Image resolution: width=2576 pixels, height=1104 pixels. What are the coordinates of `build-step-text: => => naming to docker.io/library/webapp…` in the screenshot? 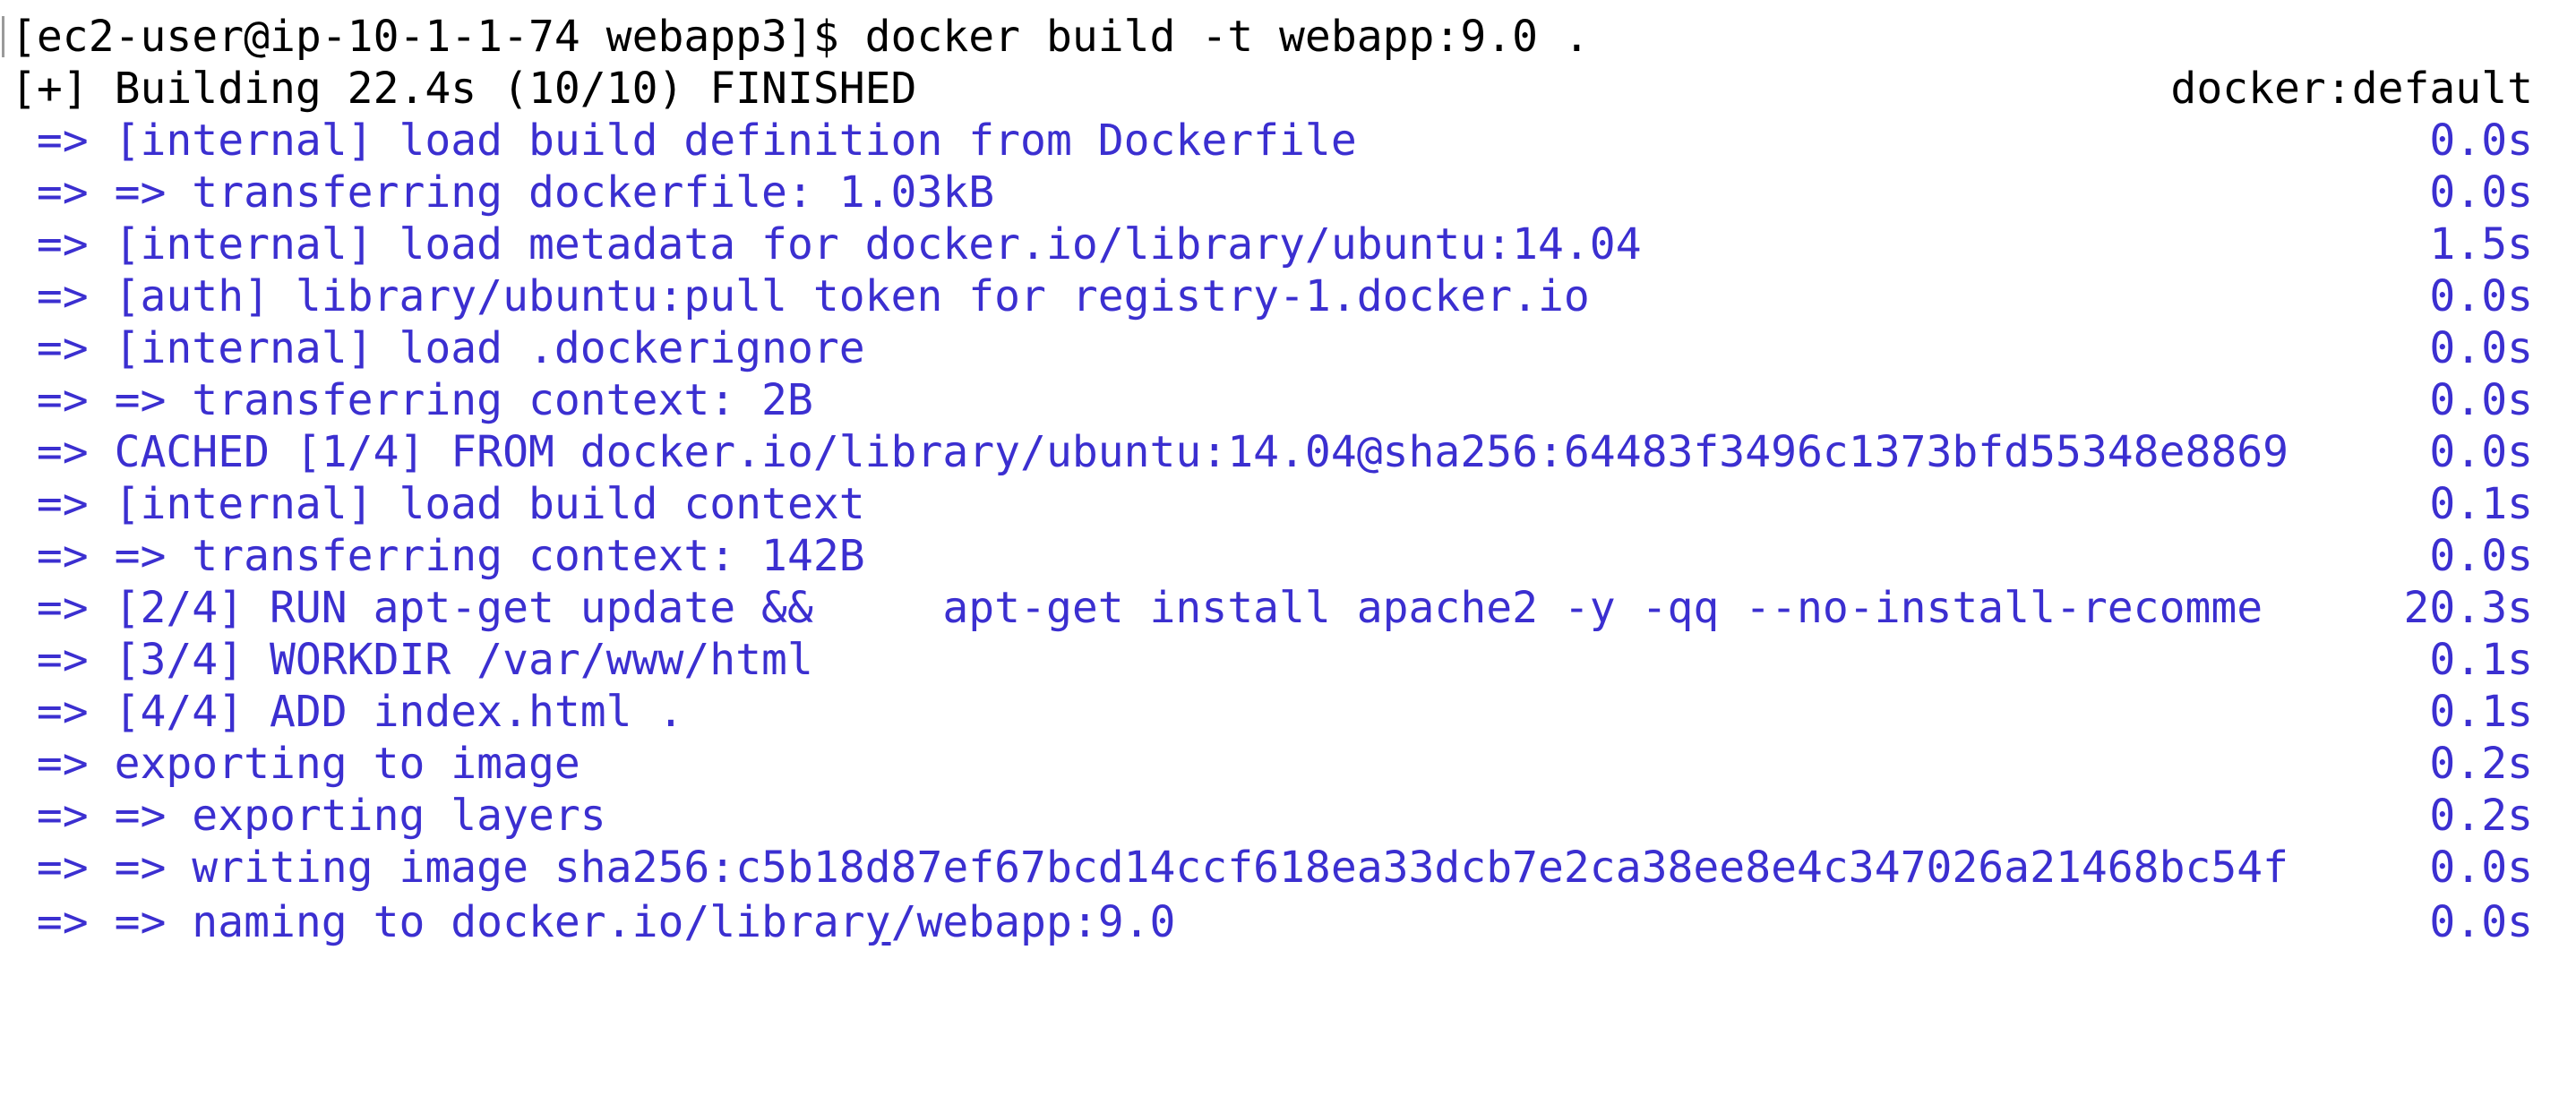 It's located at (593, 922).